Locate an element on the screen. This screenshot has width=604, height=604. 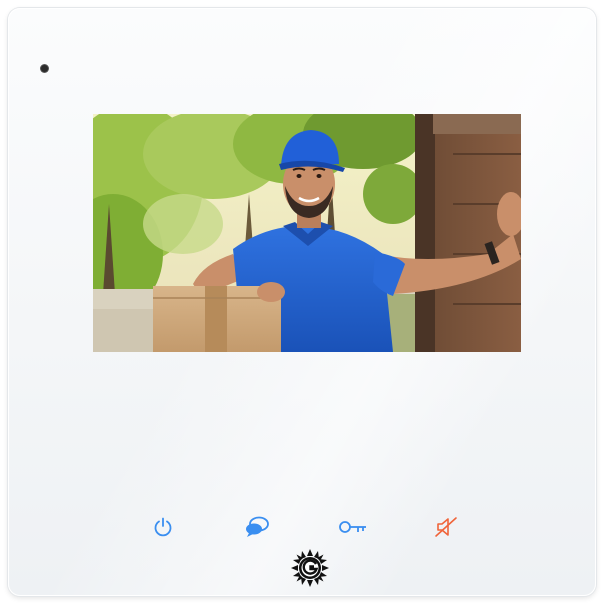
speaker-mute-icon is located at coordinates (446, 527).